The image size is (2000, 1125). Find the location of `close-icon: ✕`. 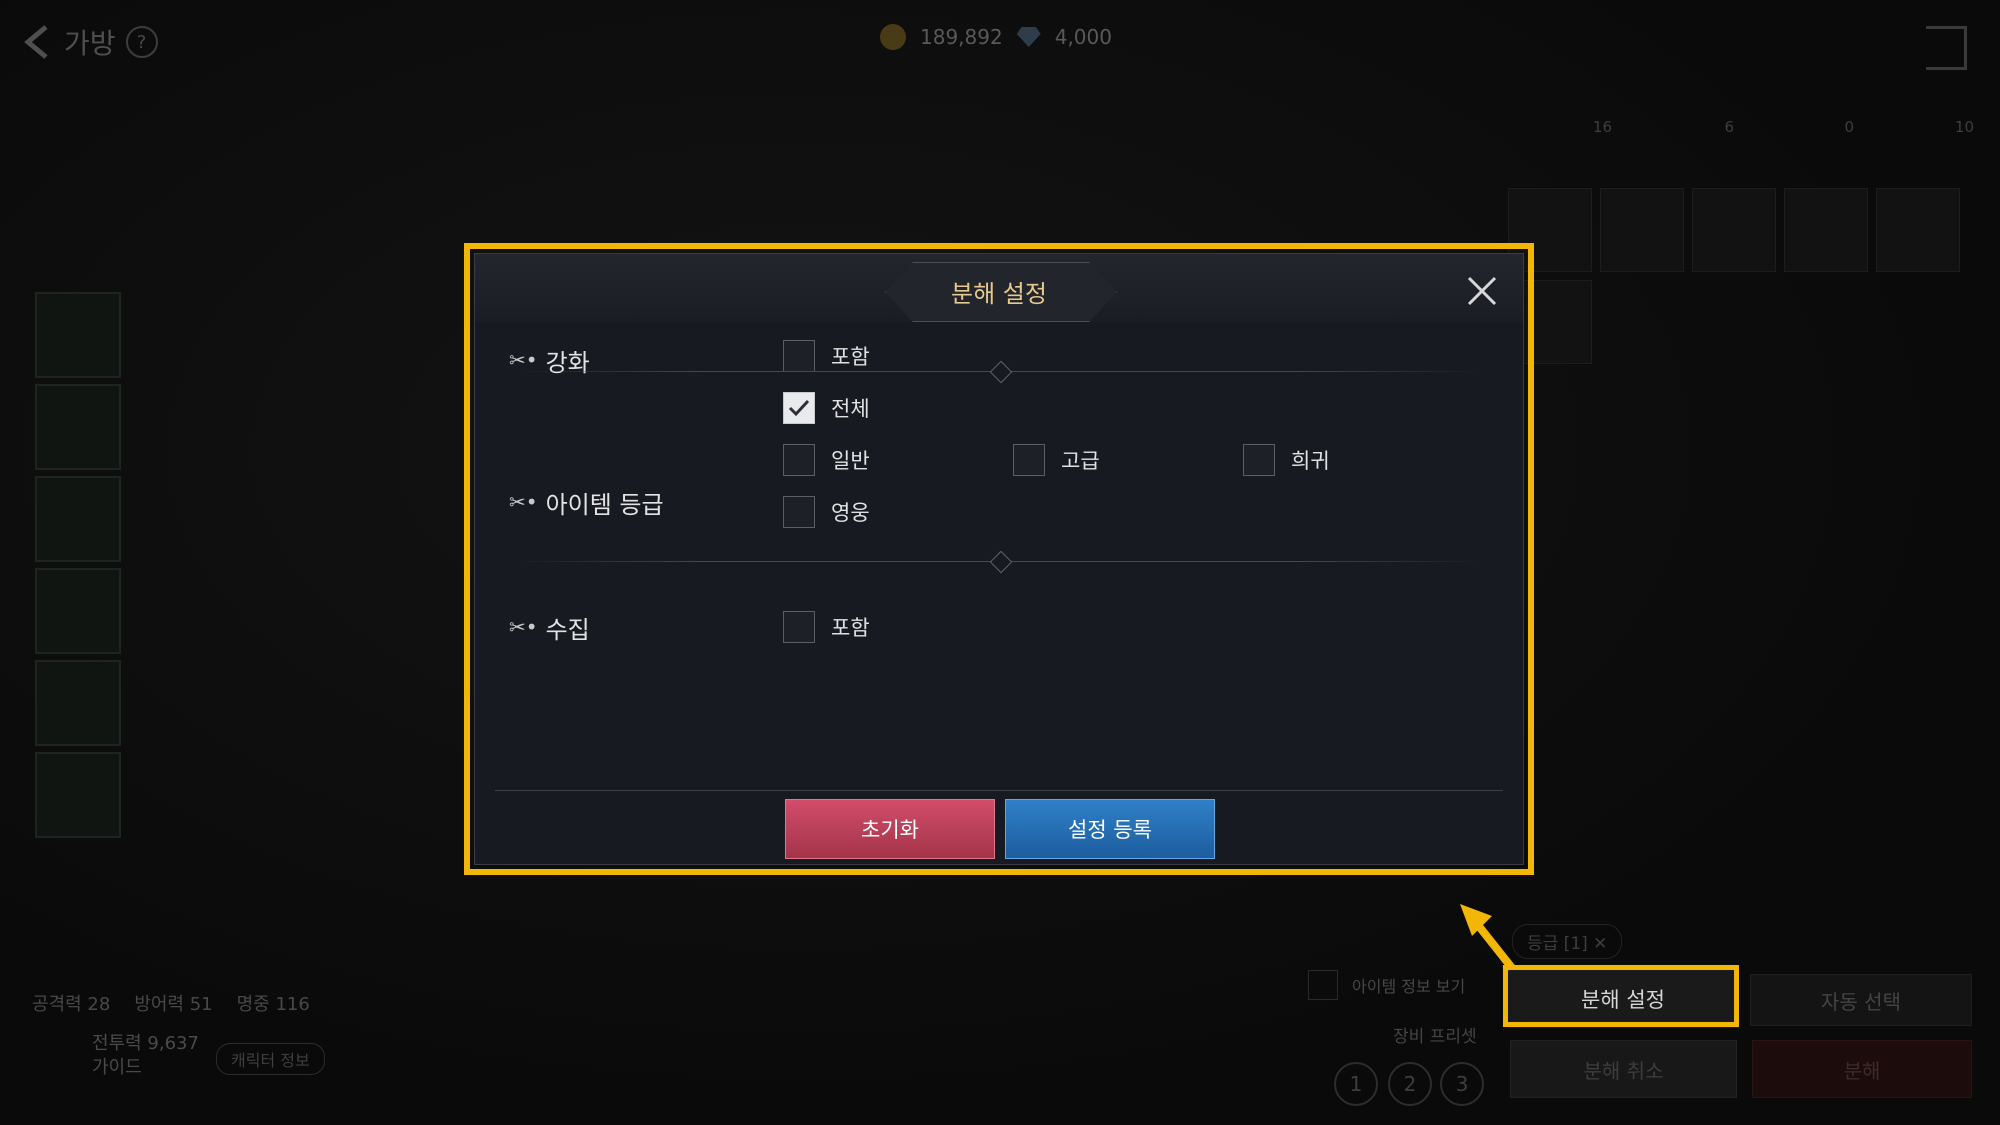

close-icon: ✕ is located at coordinates (1600, 944).